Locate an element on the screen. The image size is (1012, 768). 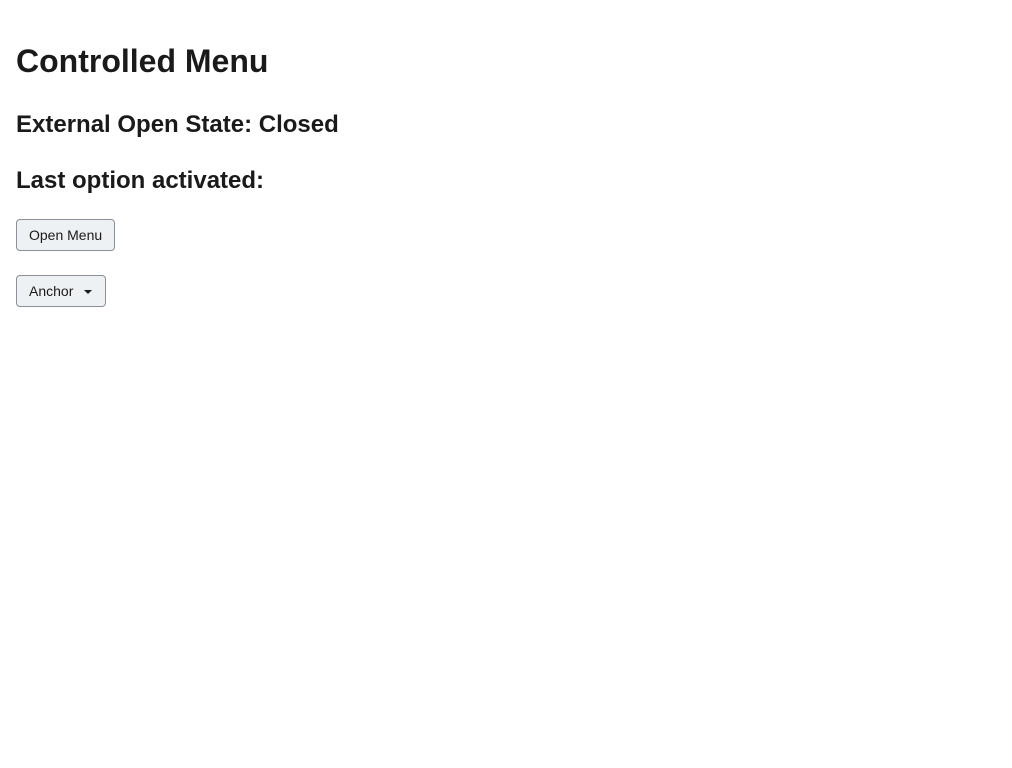
open-menu-button-label: Open Menu is located at coordinates (66, 235).